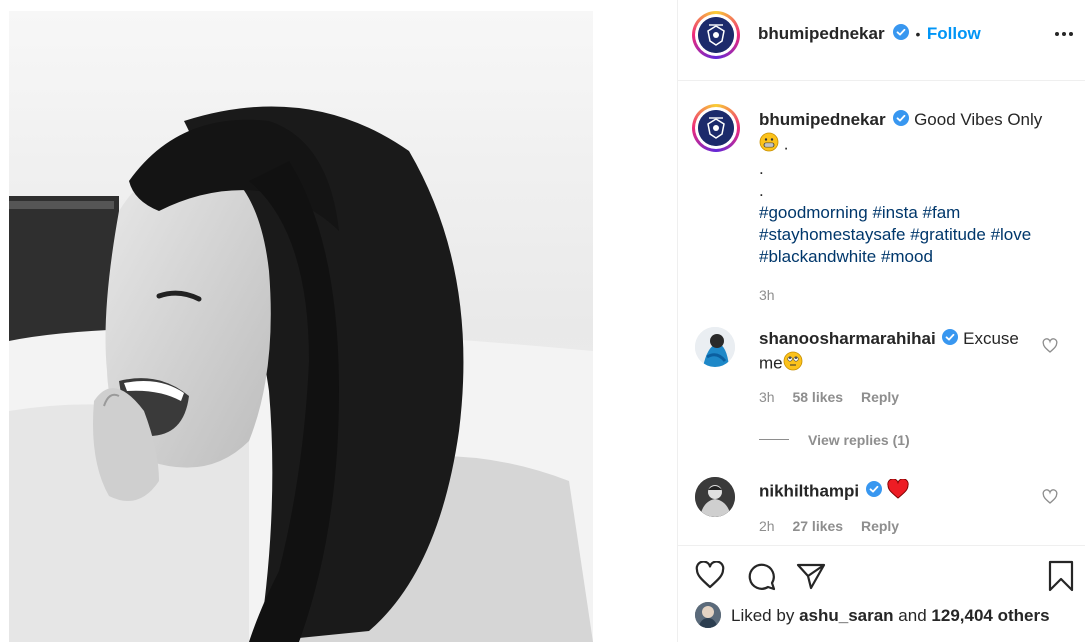  I want to click on caption-timestamp: 3h, so click(914, 295).